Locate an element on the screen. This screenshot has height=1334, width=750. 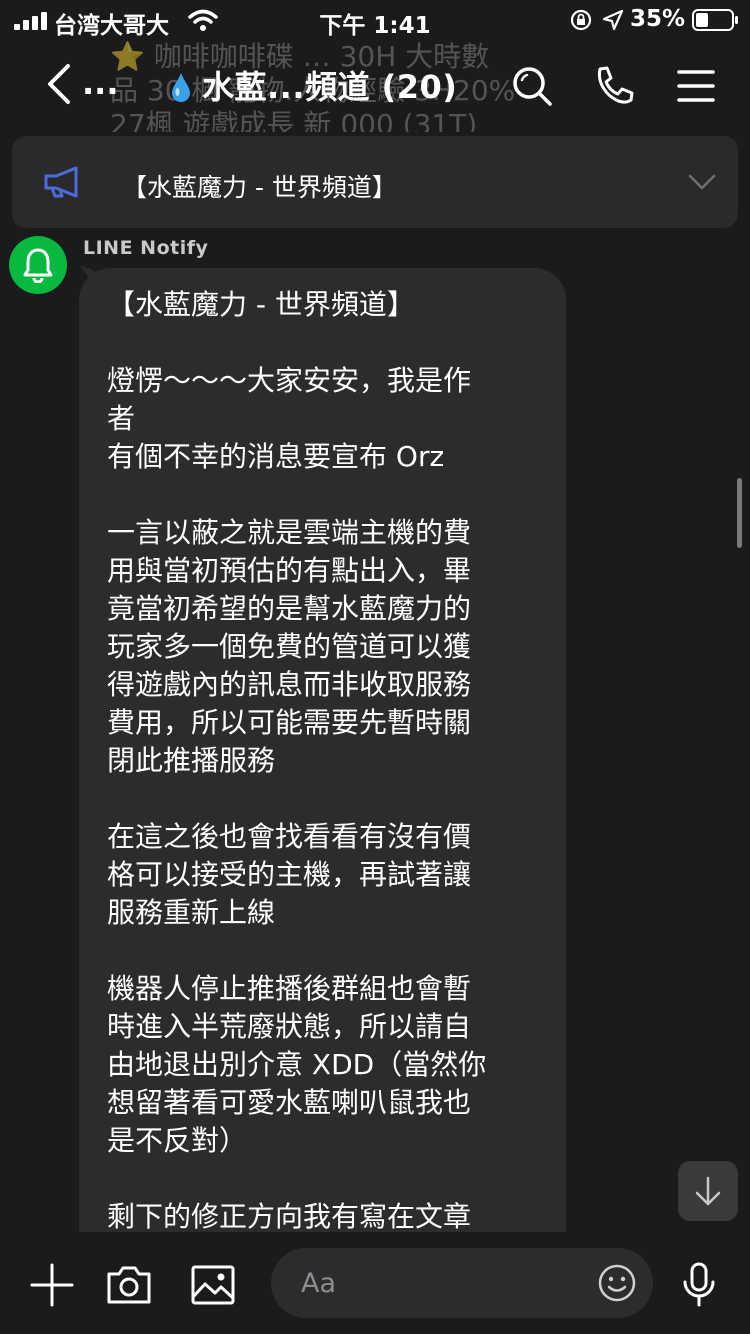
camera-icon is located at coordinates (129, 1285).